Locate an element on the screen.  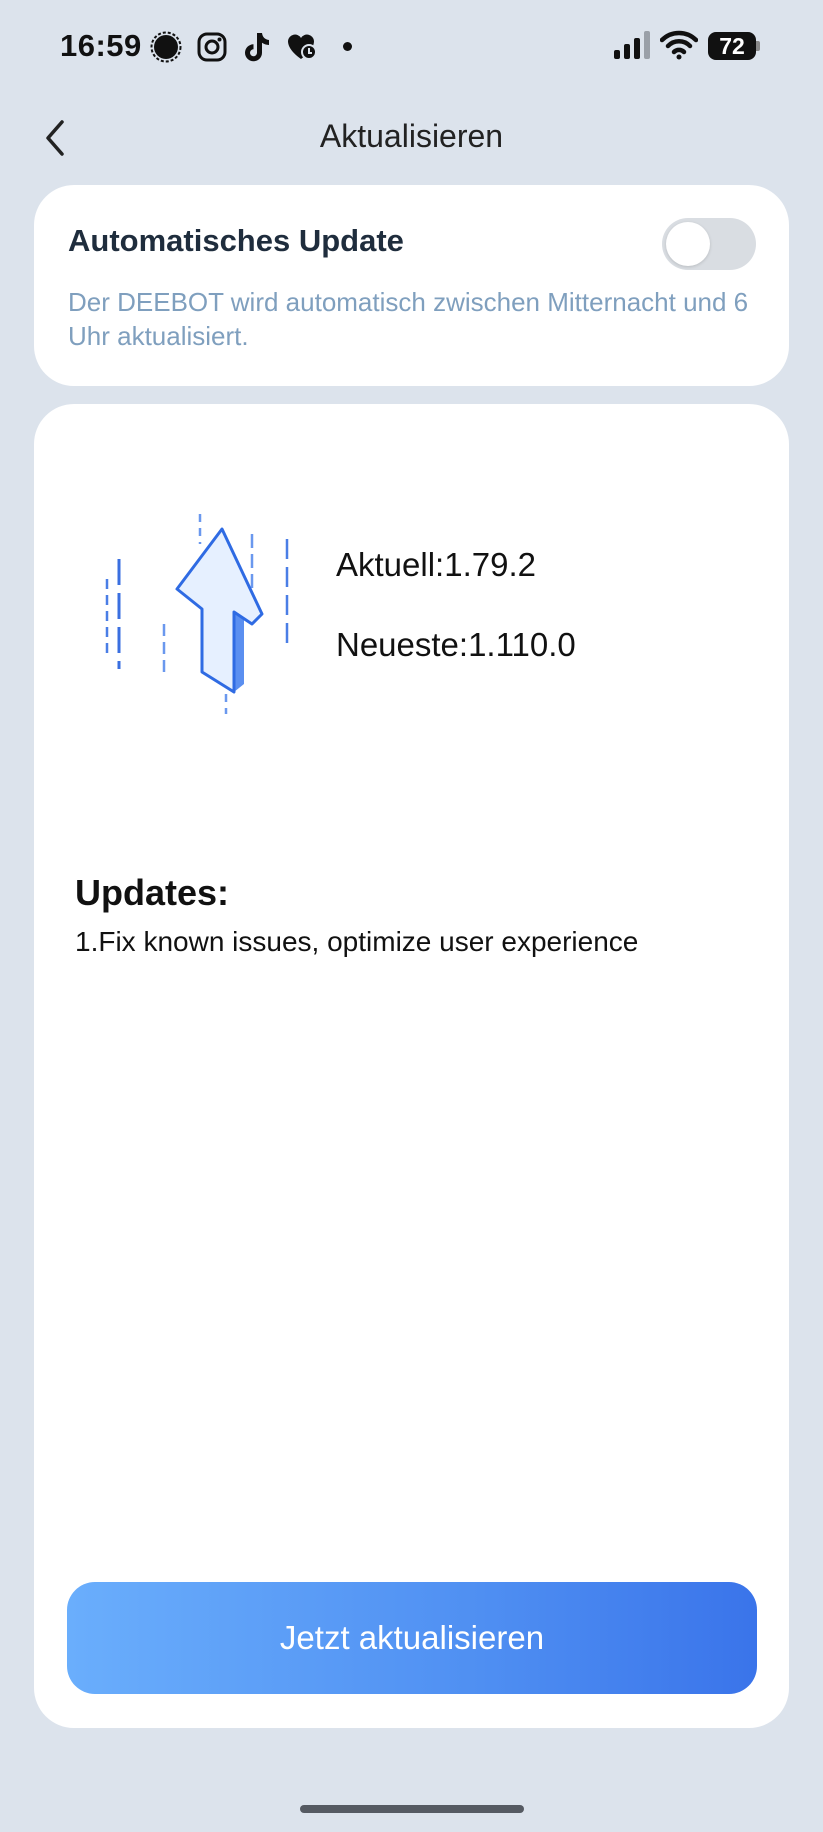
cell-signal-icon is located at coordinates (632, 45).